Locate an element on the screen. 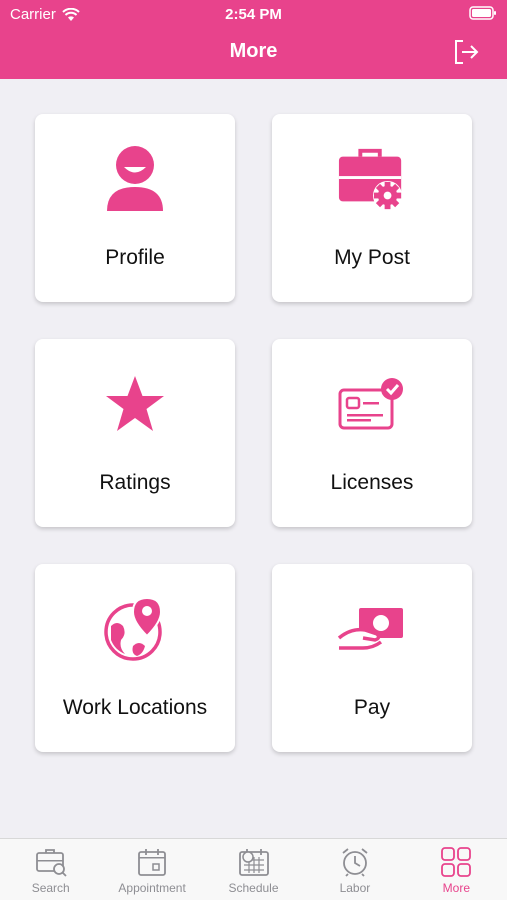 This screenshot has height=900, width=507. tab-label: Labor is located at coordinates (355, 888).